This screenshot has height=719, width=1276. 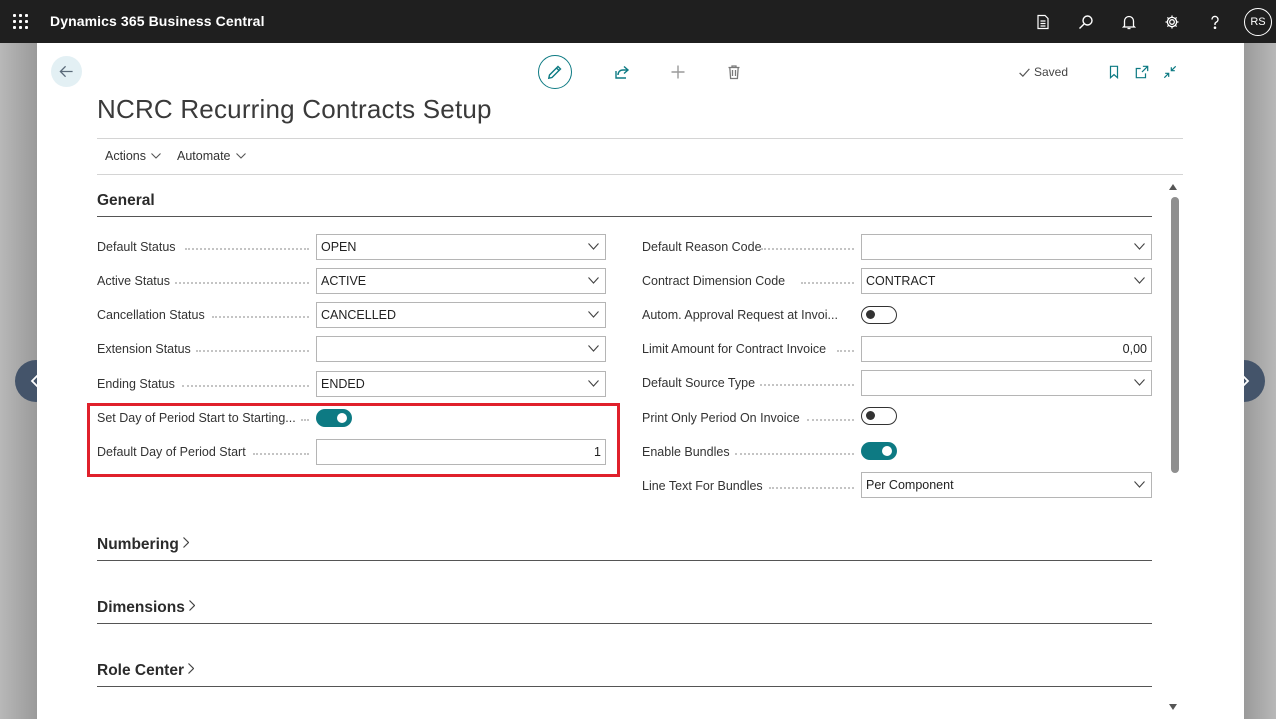 I want to click on field-row-enable-bundles: Enable Bundles, so click(x=686, y=452).